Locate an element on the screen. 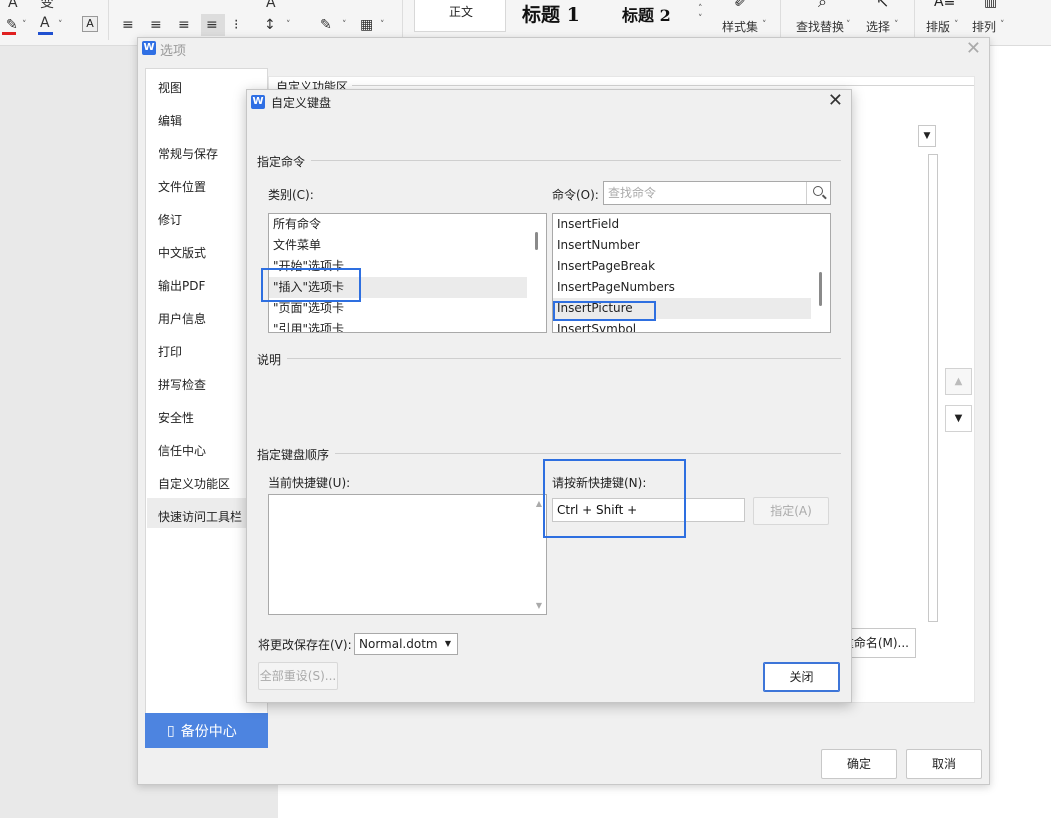 This screenshot has height=818, width=1051. nav-item-user-info: 用户信息 is located at coordinates (182, 318).